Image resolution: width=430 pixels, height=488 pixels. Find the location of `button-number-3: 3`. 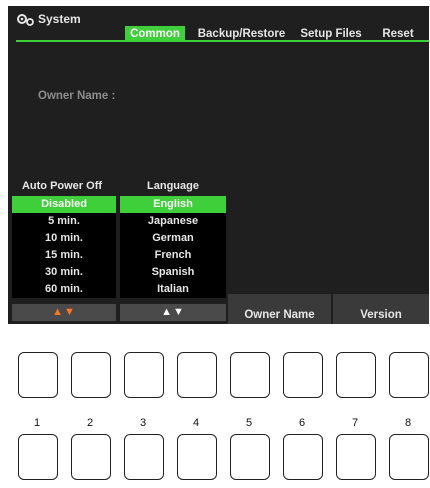

button-number-3: 3 is located at coordinates (143, 423).